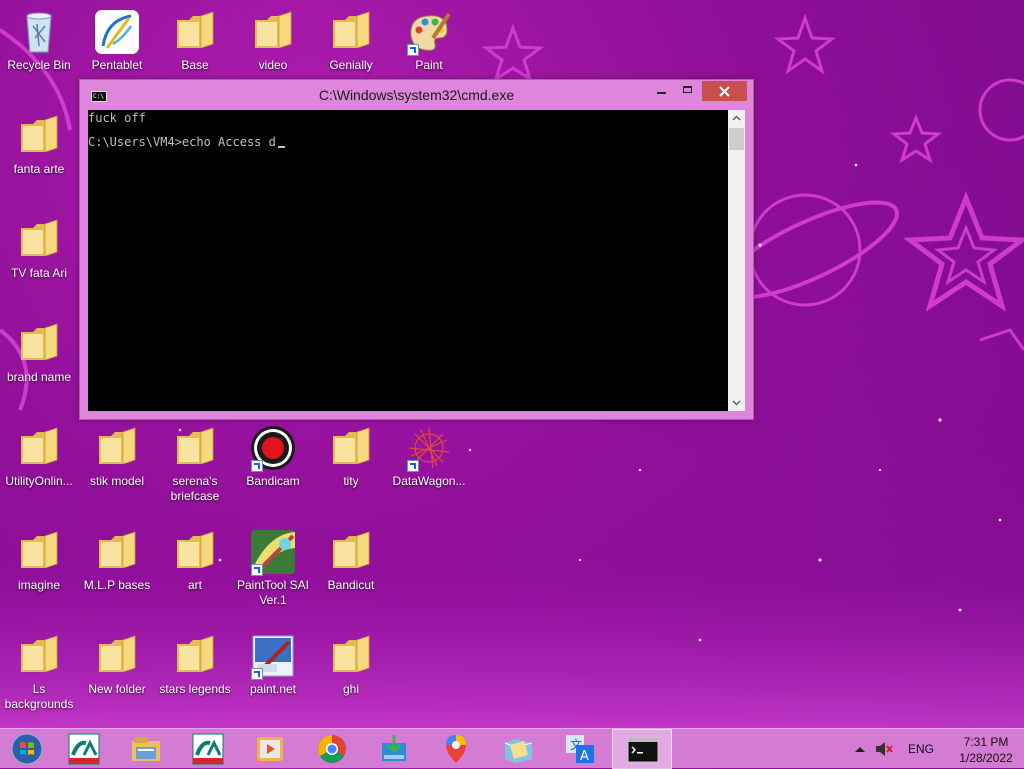  What do you see at coordinates (117, 560) in the screenshot?
I see `desktop-icon: M.L.P bases` at bounding box center [117, 560].